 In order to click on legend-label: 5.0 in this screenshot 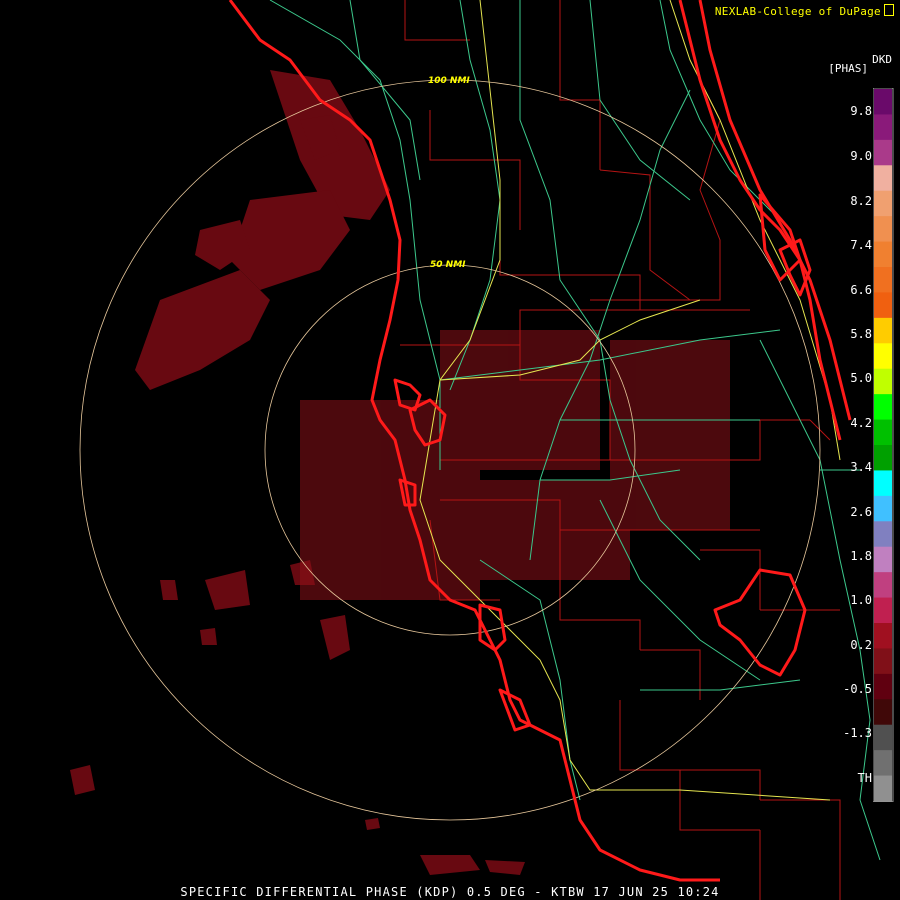, I will do `click(861, 378)`.